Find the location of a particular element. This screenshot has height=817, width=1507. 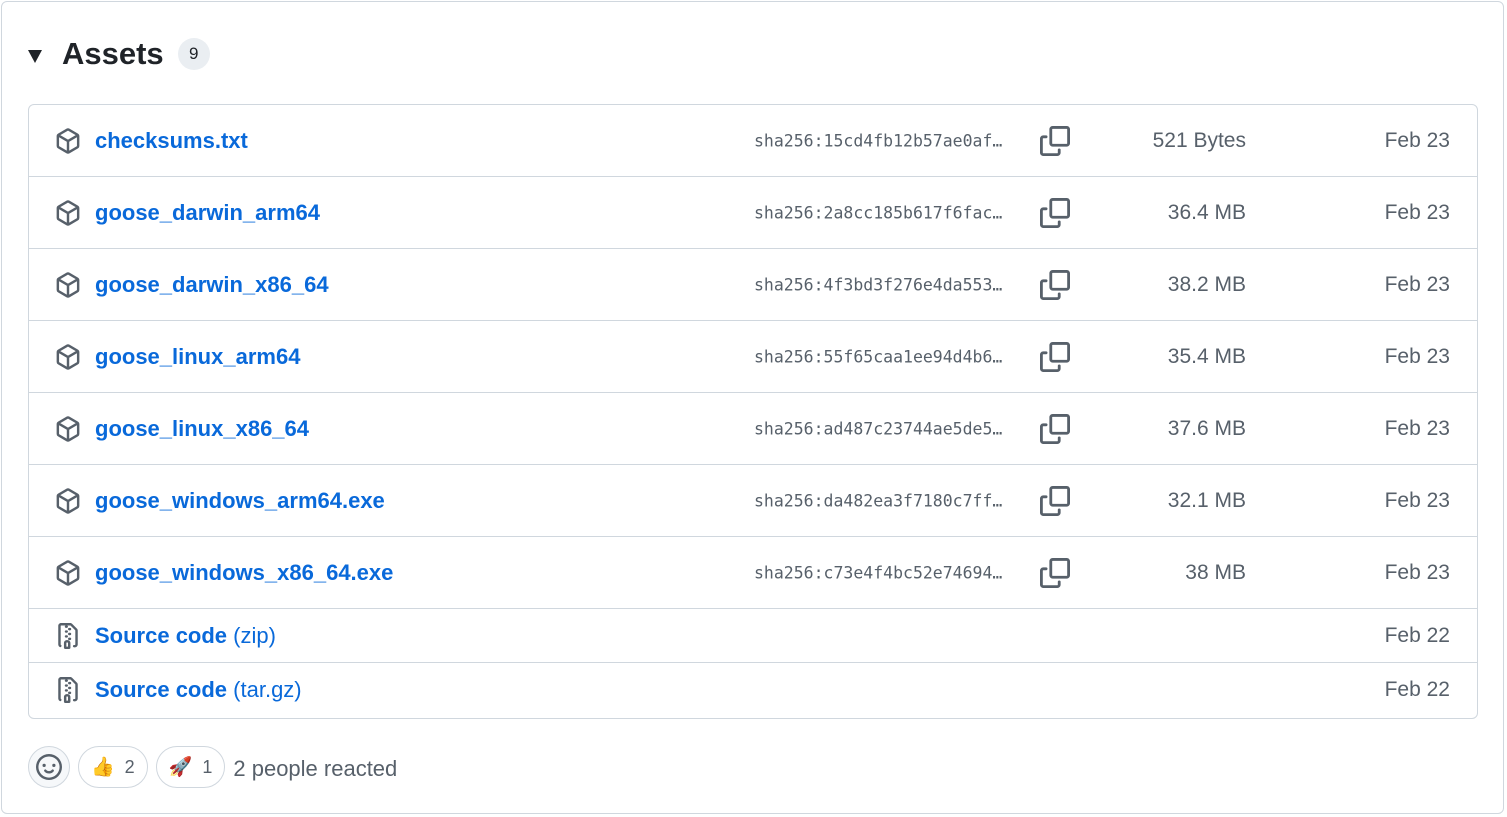

source-code-ext: (tar.gz) is located at coordinates (267, 689).